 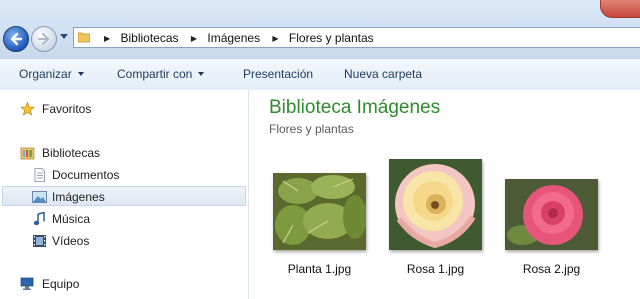 I want to click on forward-arrow-icon, so click(x=43, y=39).